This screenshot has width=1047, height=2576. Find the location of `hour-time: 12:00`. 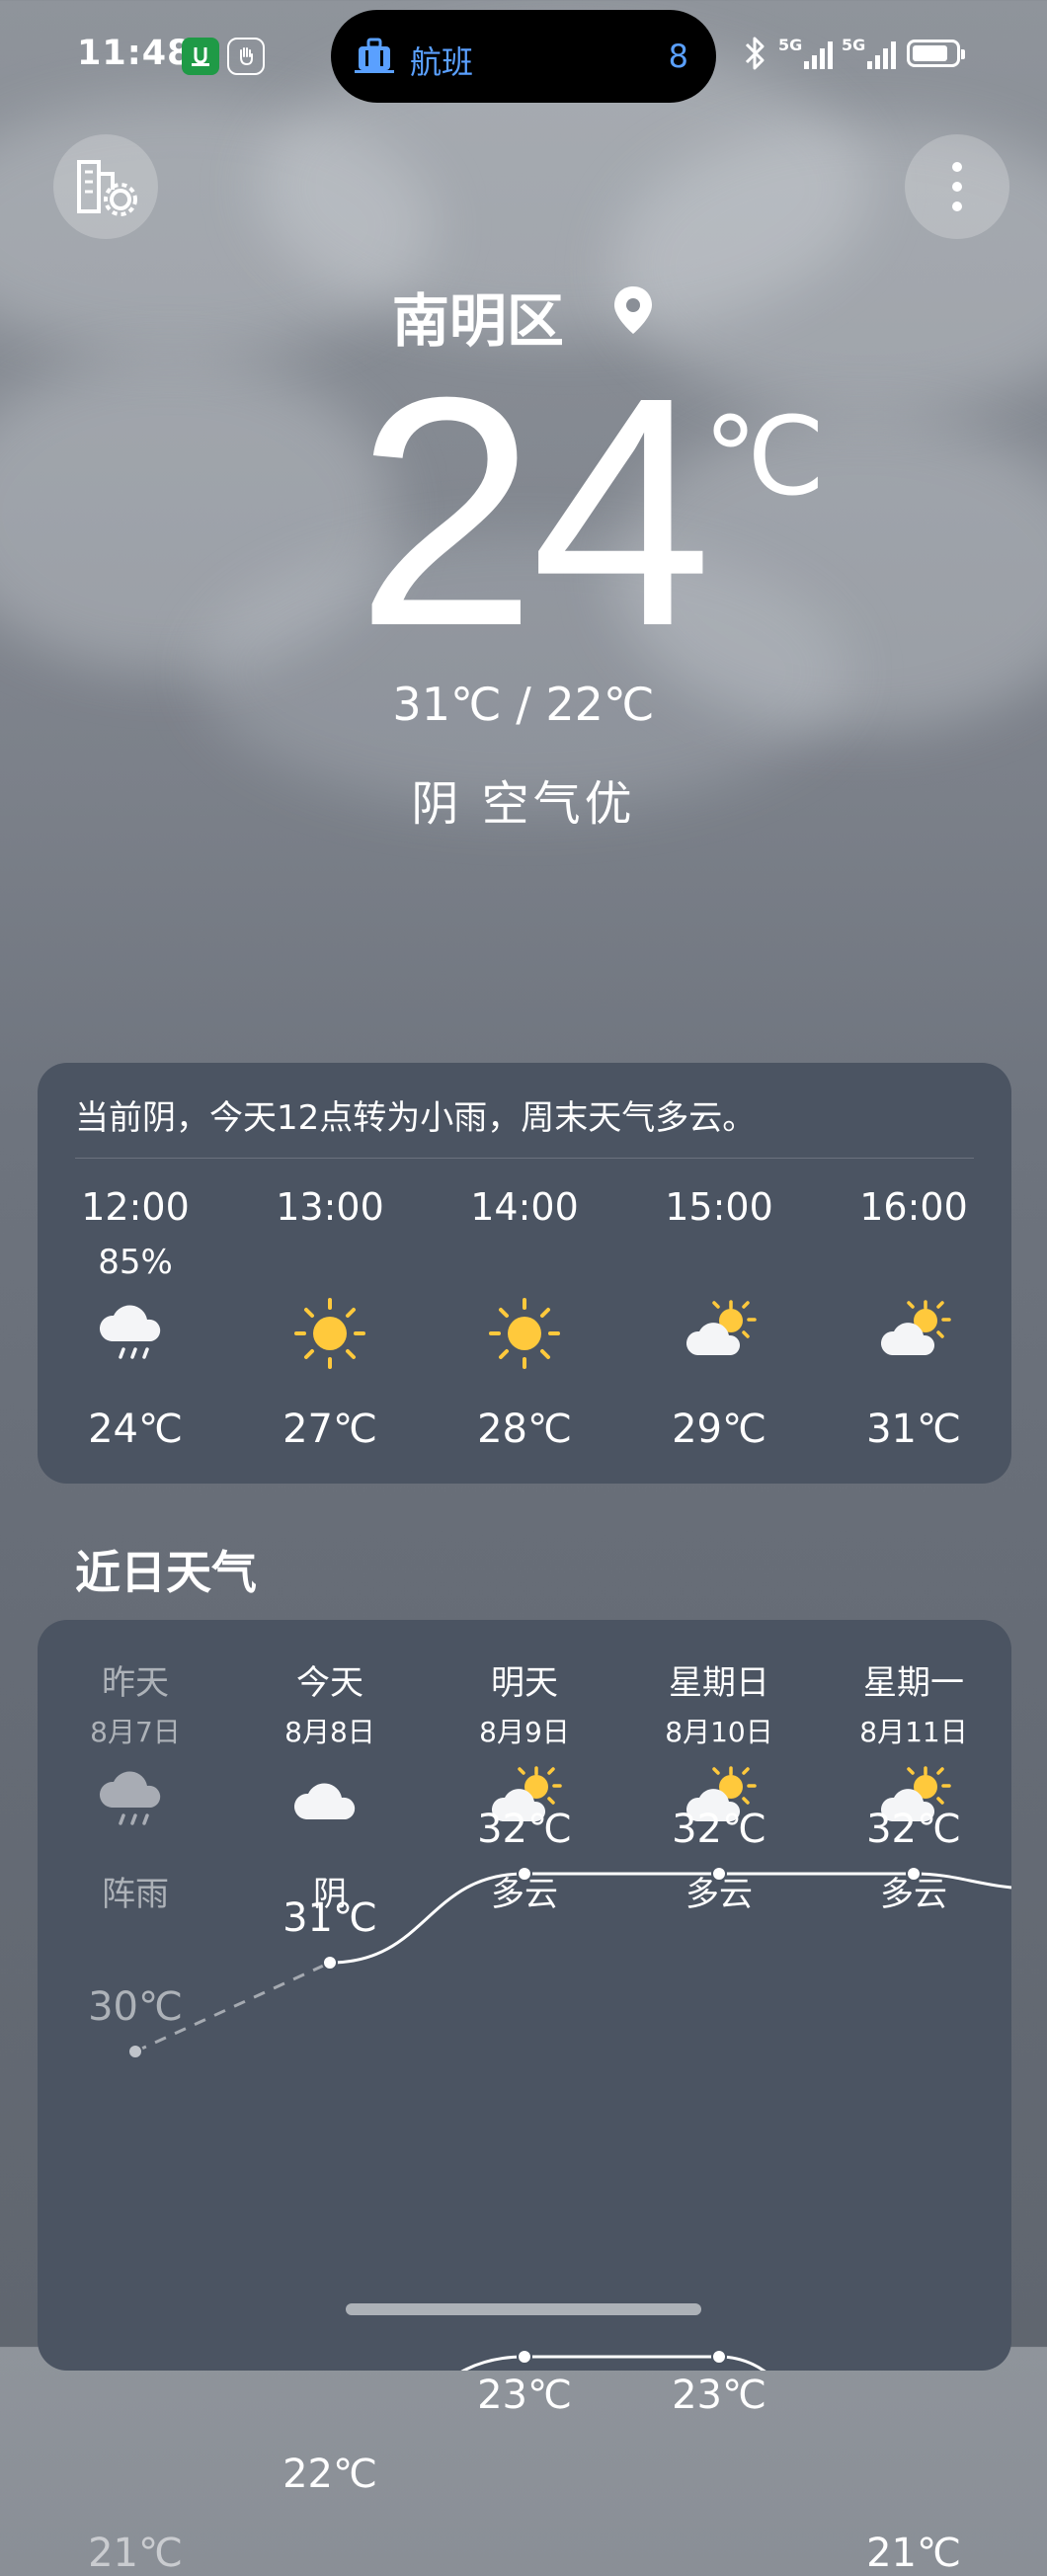

hour-time: 12:00 is located at coordinates (135, 1207).